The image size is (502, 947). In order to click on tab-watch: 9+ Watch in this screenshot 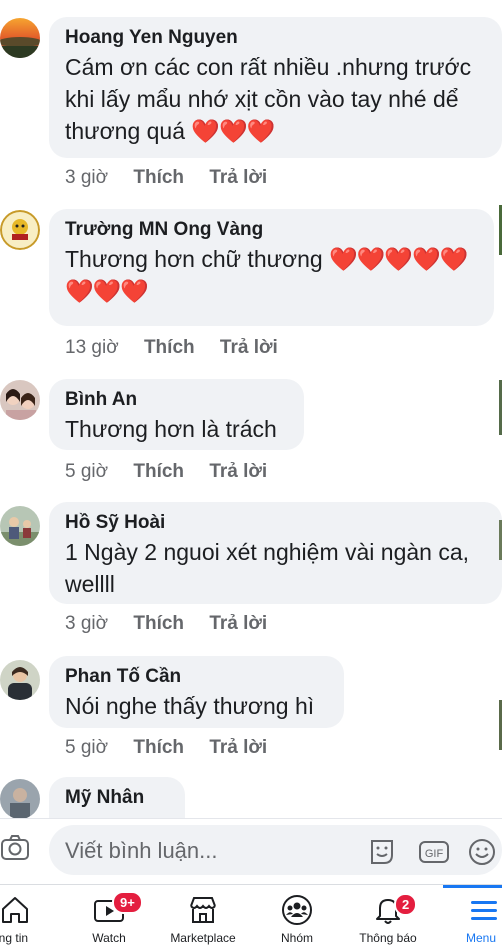, I will do `click(109, 916)`.